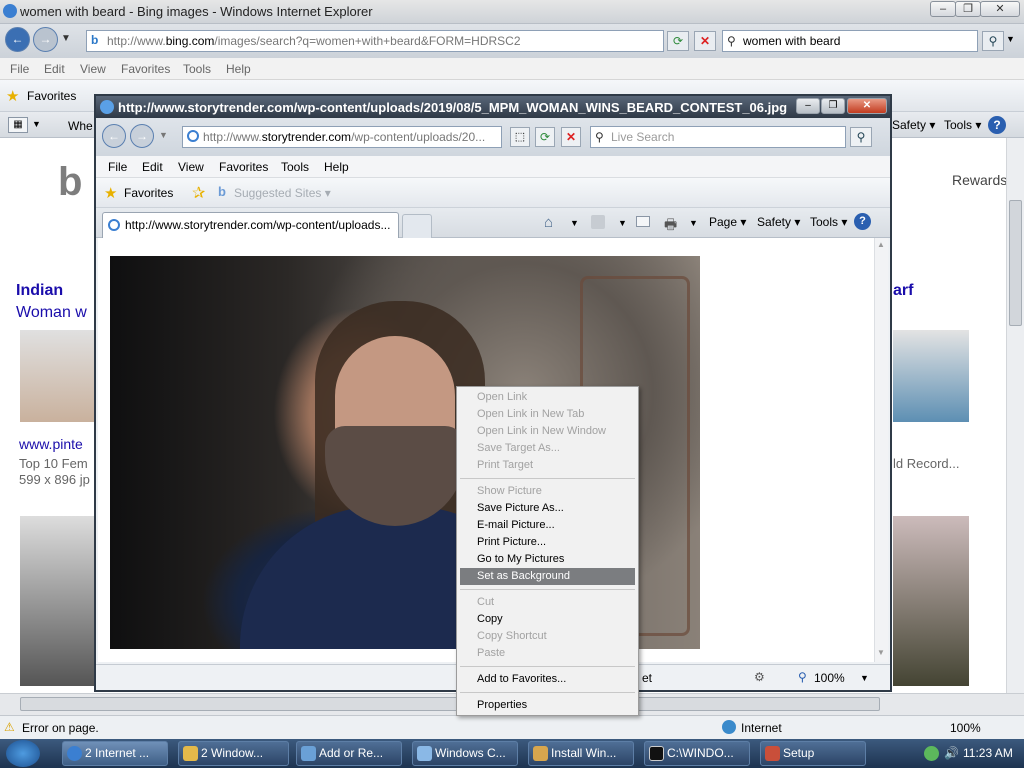 The height and width of the screenshot is (768, 1024). Describe the element at coordinates (547, 465) in the screenshot. I see `context-menu-item-print-target: Print Target` at that location.